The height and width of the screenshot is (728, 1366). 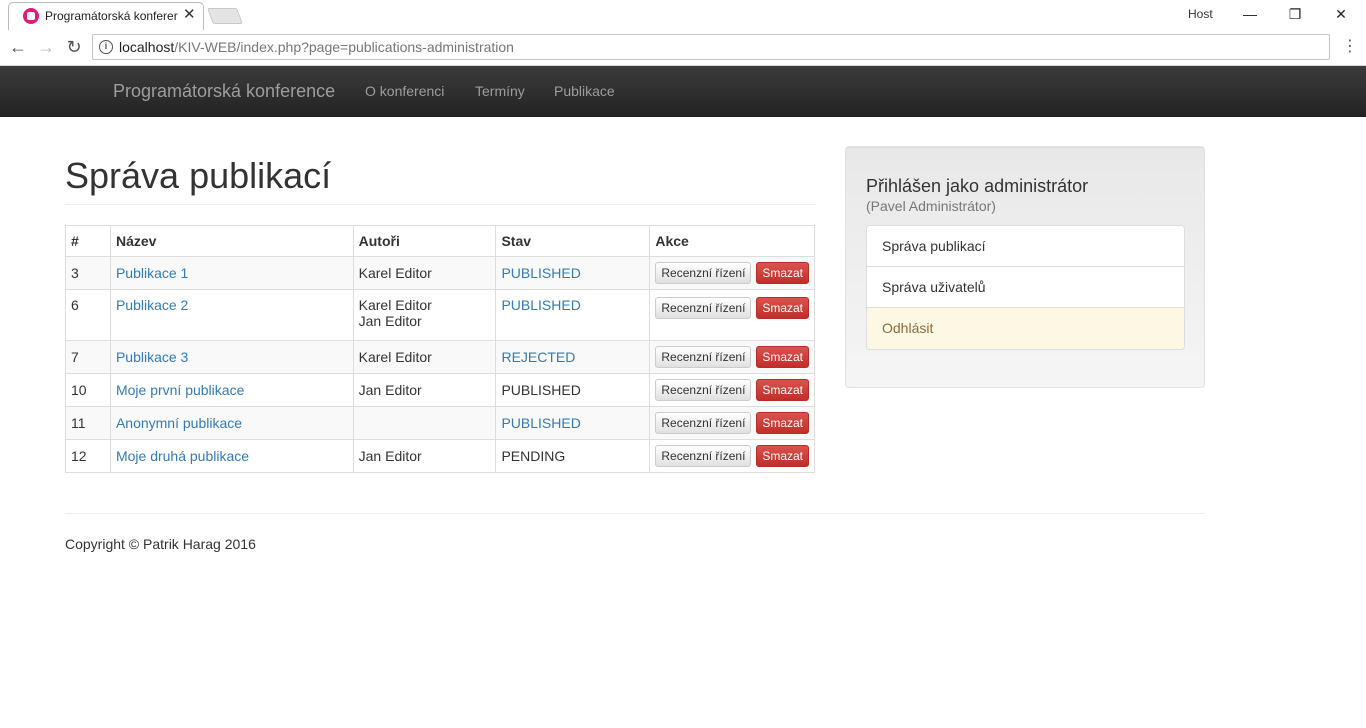 What do you see at coordinates (106, 16) in the screenshot?
I see `browser-tab: Programátorská konferer ✕` at bounding box center [106, 16].